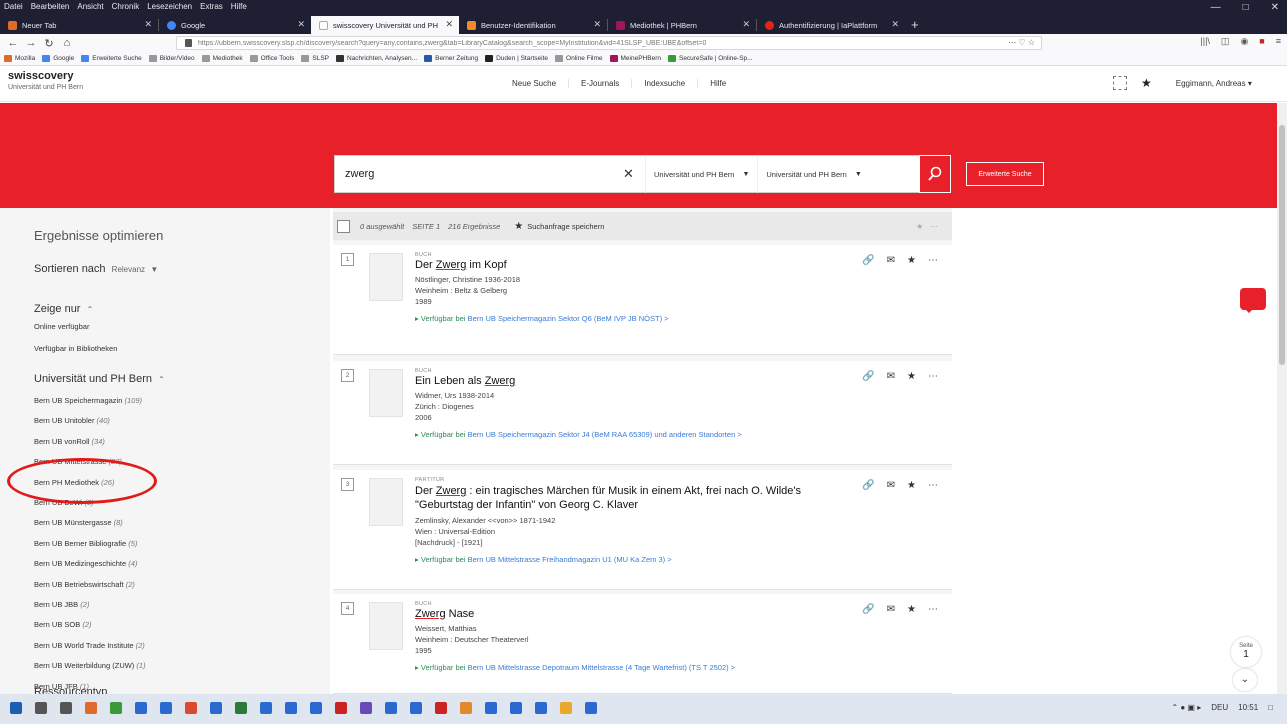 This screenshot has width=1287, height=724. What do you see at coordinates (1278, 41) in the screenshot?
I see `menu-icon: ≡` at bounding box center [1278, 41].